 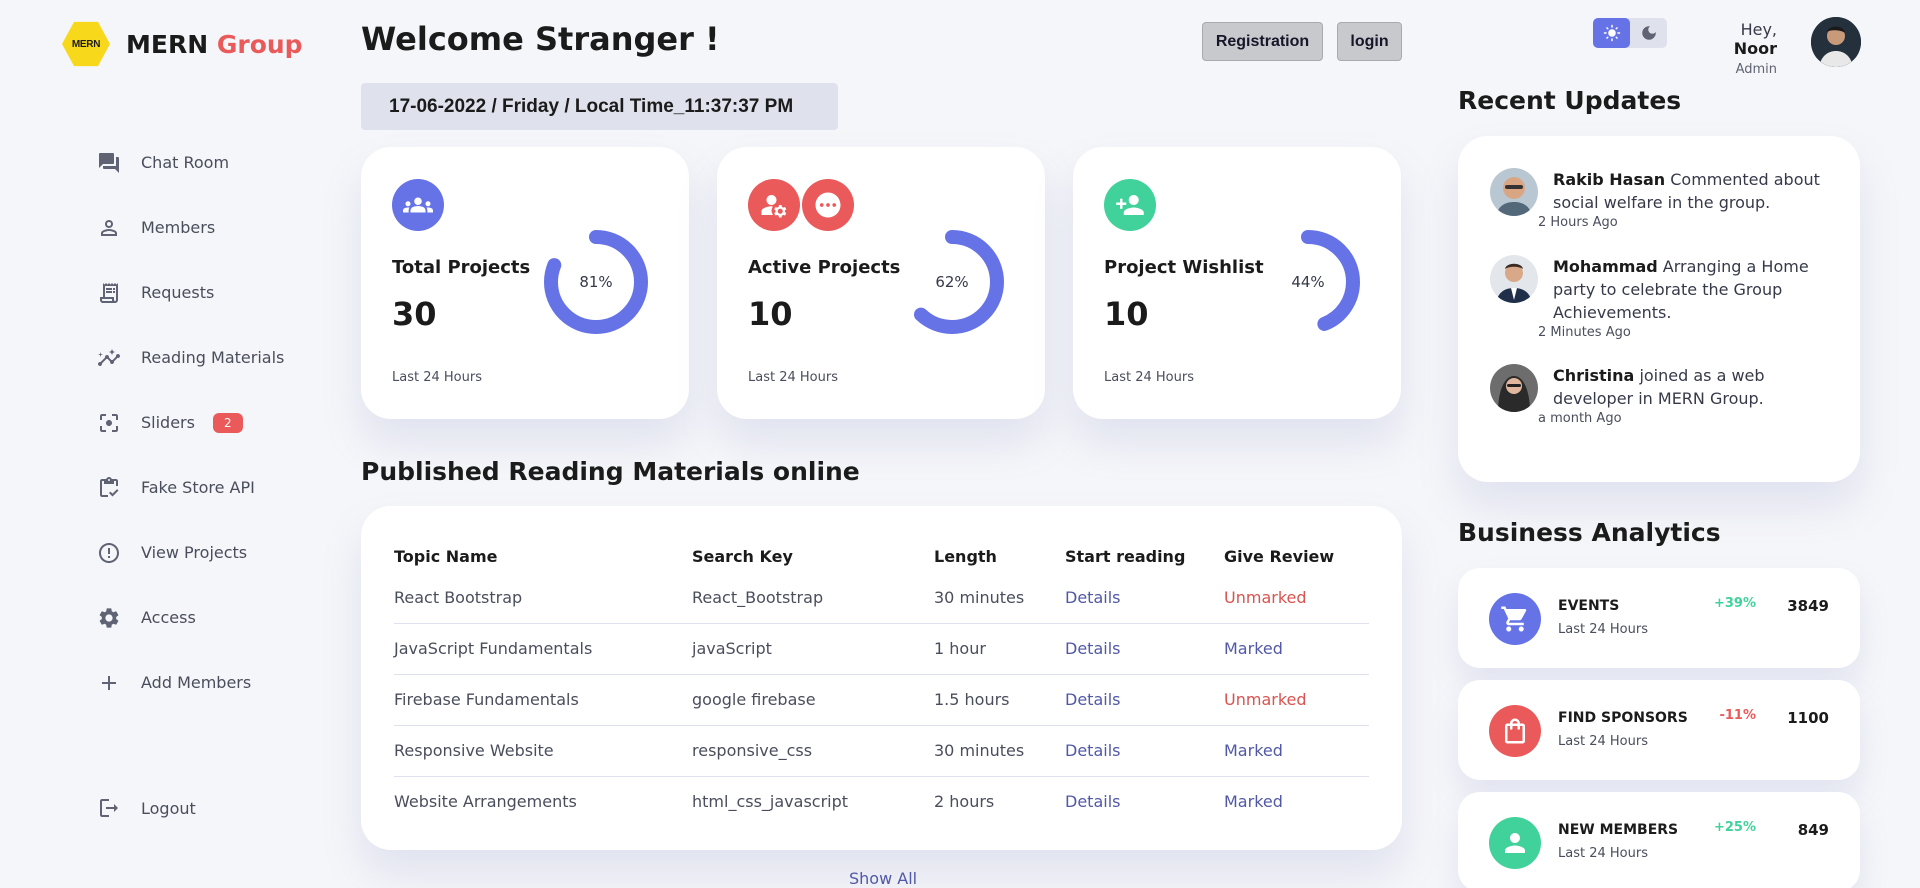 I want to click on analytics-name: EVENTS, so click(x=1589, y=606).